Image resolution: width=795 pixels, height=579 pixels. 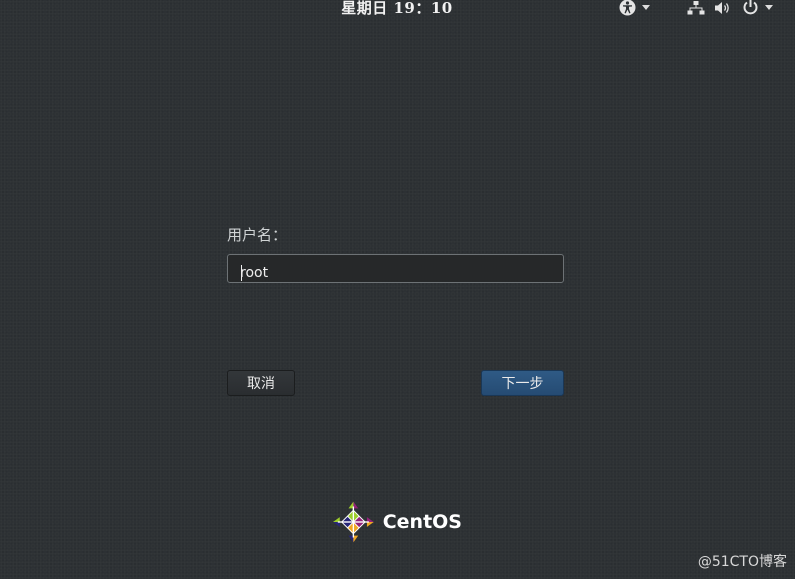 What do you see at coordinates (353, 522) in the screenshot?
I see `centos-logo-icon` at bounding box center [353, 522].